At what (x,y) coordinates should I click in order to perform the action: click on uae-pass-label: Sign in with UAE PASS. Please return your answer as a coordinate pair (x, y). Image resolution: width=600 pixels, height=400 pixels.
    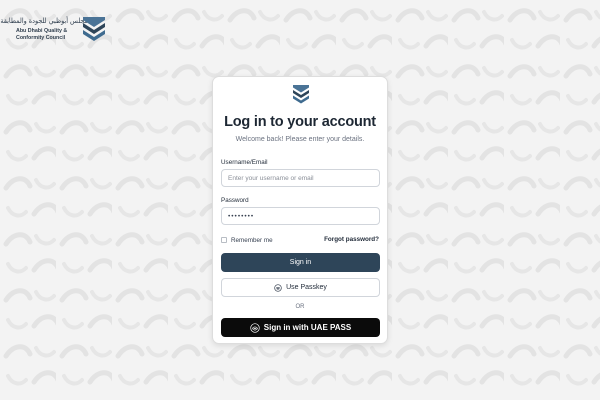
    Looking at the image, I should click on (307, 327).